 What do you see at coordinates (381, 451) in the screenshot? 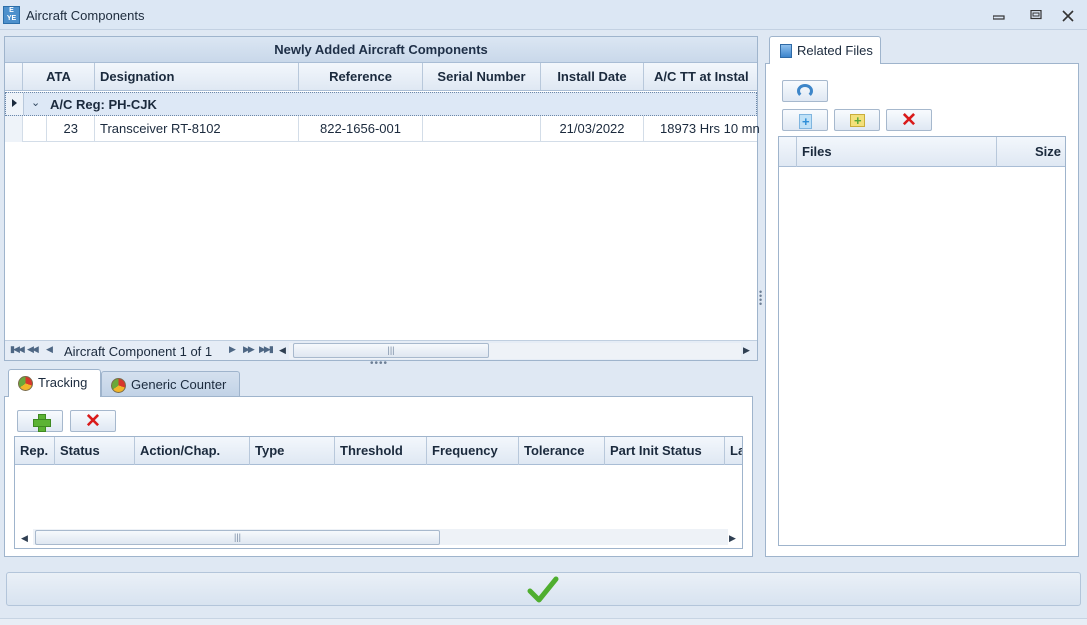
I see `column-header-threshold: Threshold` at bounding box center [381, 451].